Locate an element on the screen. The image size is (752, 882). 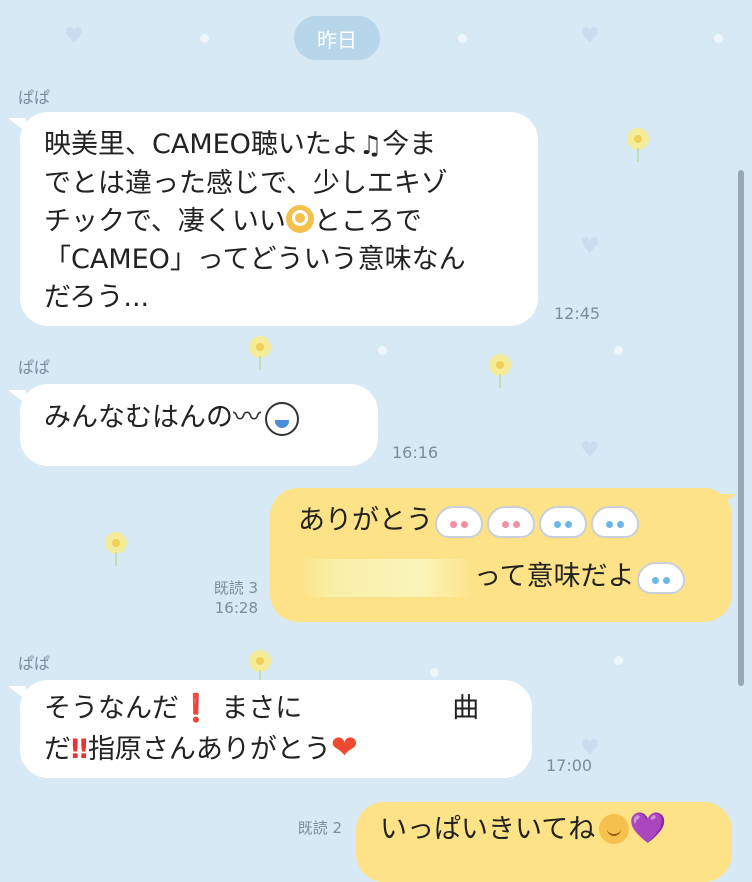
message-bubble: いっぱいきいてね 💜 is located at coordinates (544, 842).